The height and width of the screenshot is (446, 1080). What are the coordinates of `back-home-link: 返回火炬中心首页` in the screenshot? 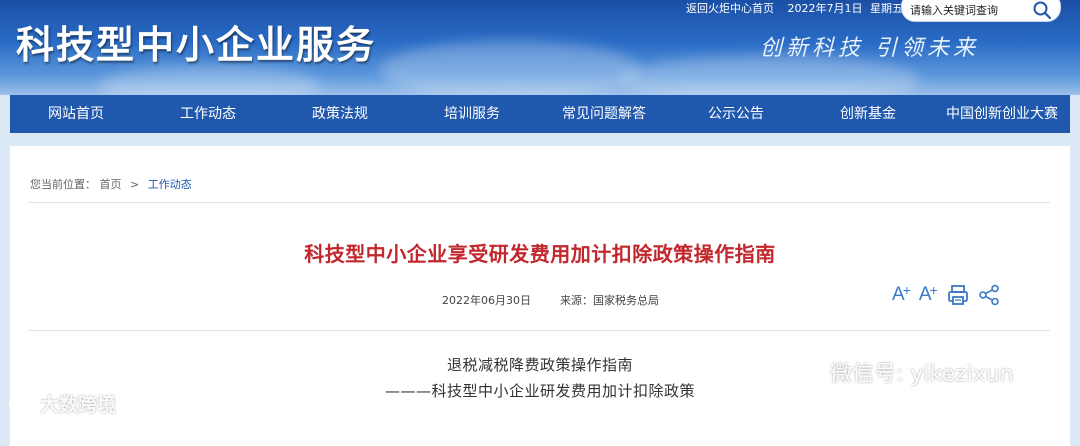 It's located at (730, 8).